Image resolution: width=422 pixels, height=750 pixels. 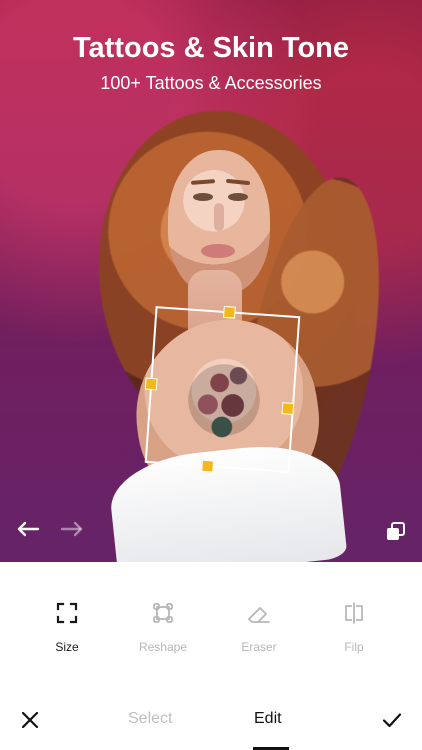 I want to click on lips-shape, so click(x=218, y=251).